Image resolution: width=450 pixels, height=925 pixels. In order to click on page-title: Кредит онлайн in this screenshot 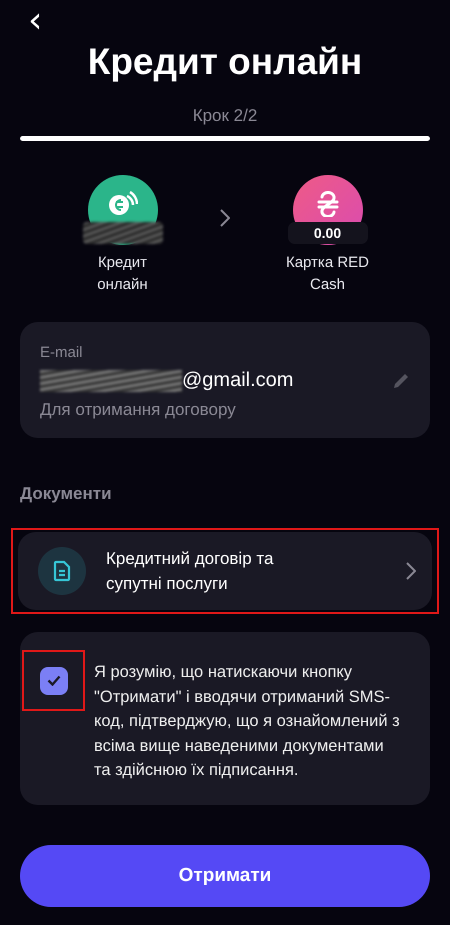, I will do `click(225, 62)`.